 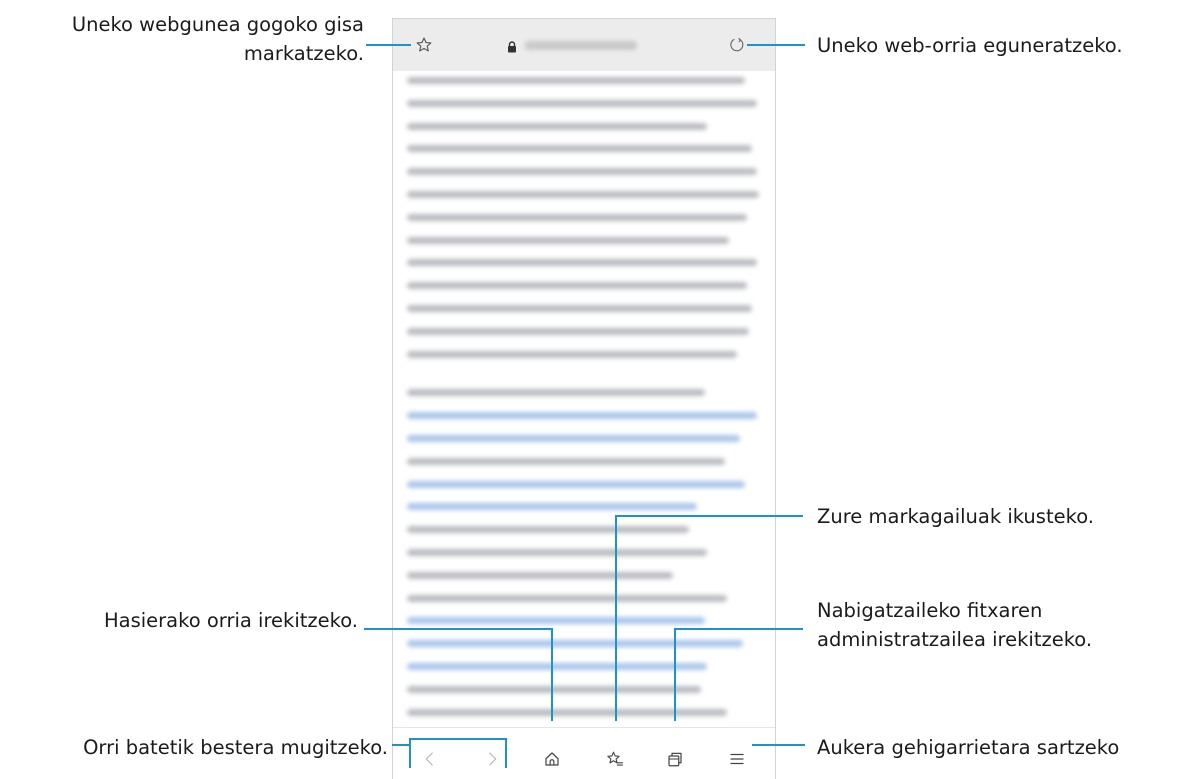 What do you see at coordinates (401, 745) in the screenshot?
I see `callout-line-navigation` at bounding box center [401, 745].